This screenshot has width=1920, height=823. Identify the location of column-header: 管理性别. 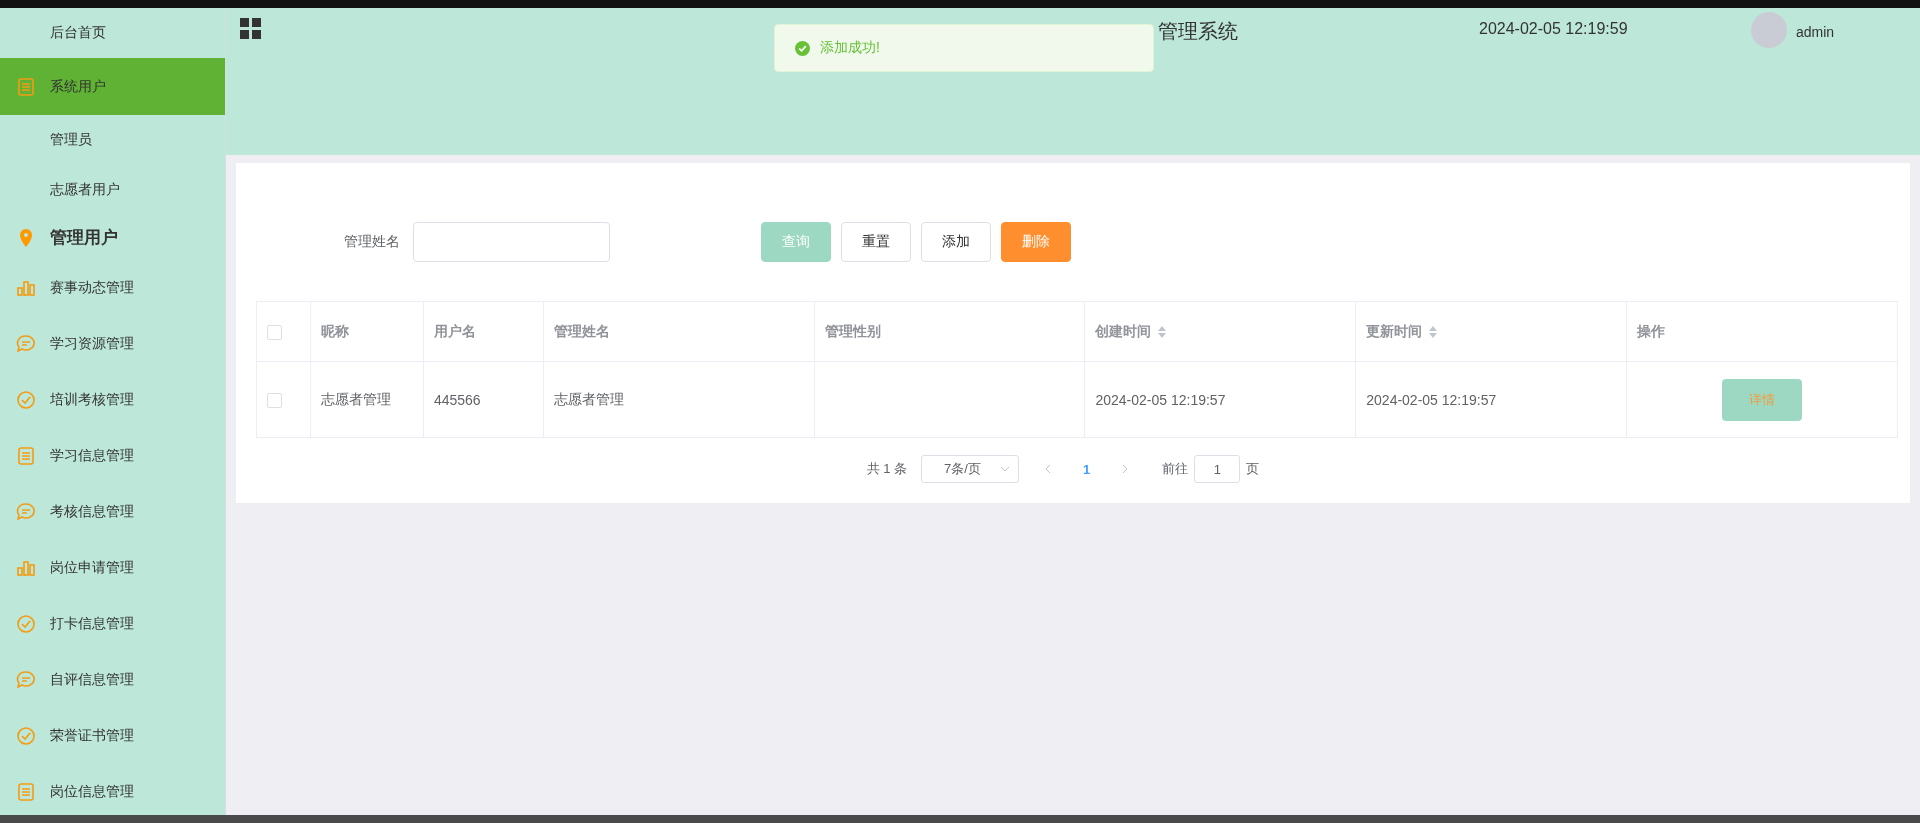
(852, 330).